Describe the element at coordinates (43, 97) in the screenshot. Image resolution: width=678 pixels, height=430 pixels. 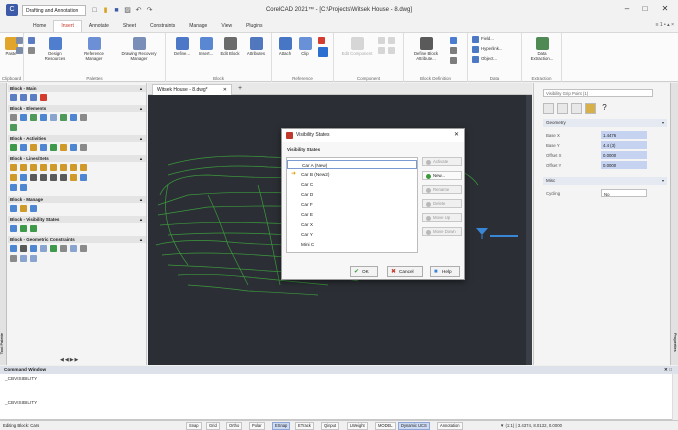
I see `delete-block-icon` at that location.